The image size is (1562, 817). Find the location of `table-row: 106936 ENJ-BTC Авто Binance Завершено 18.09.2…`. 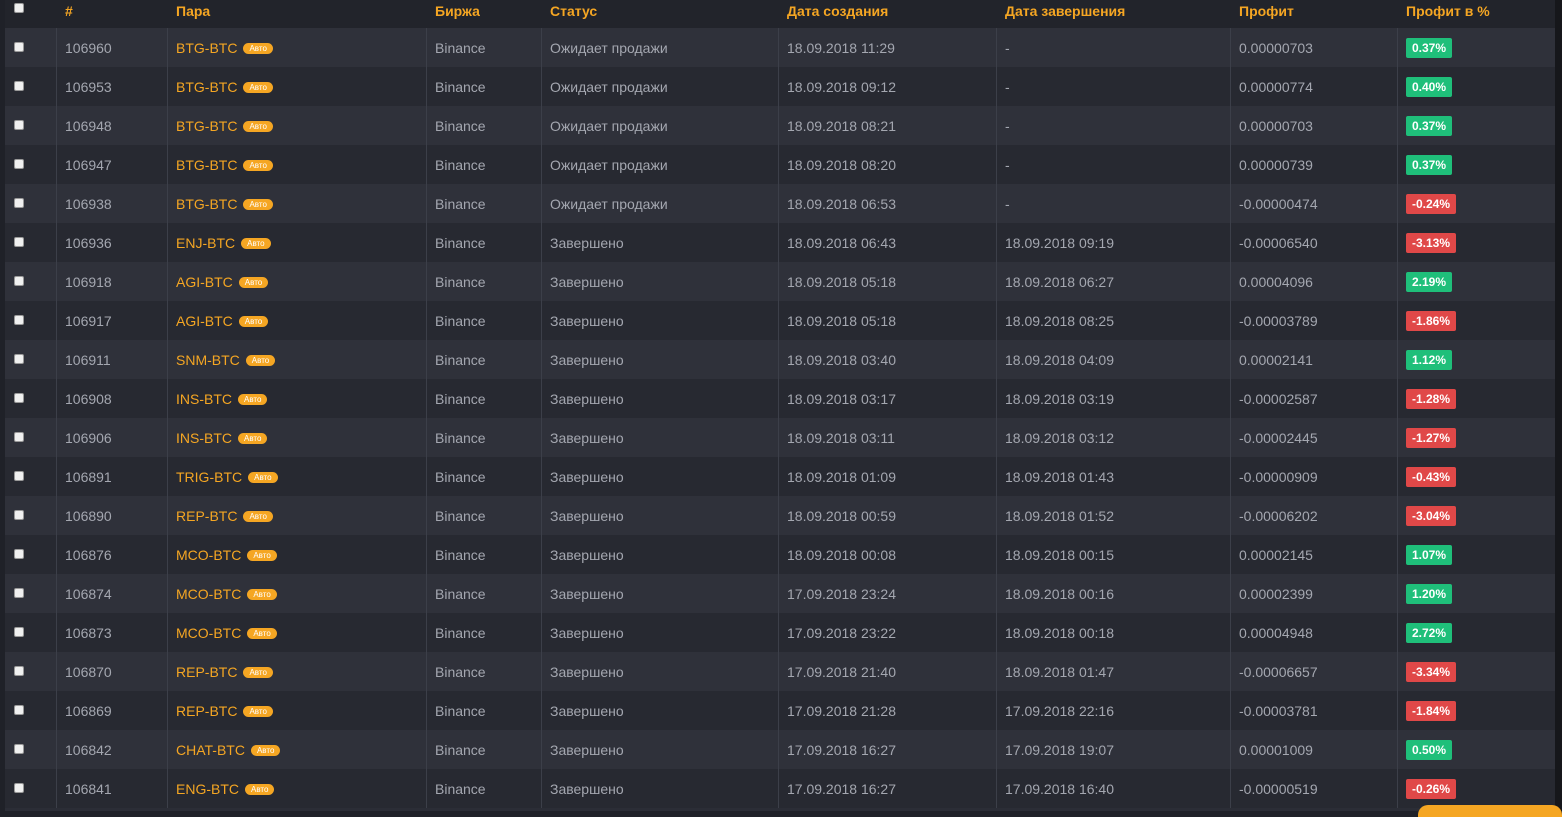

table-row: 106936 ENJ-BTC Авто Binance Завершено 18.09.2… is located at coordinates (780, 242).